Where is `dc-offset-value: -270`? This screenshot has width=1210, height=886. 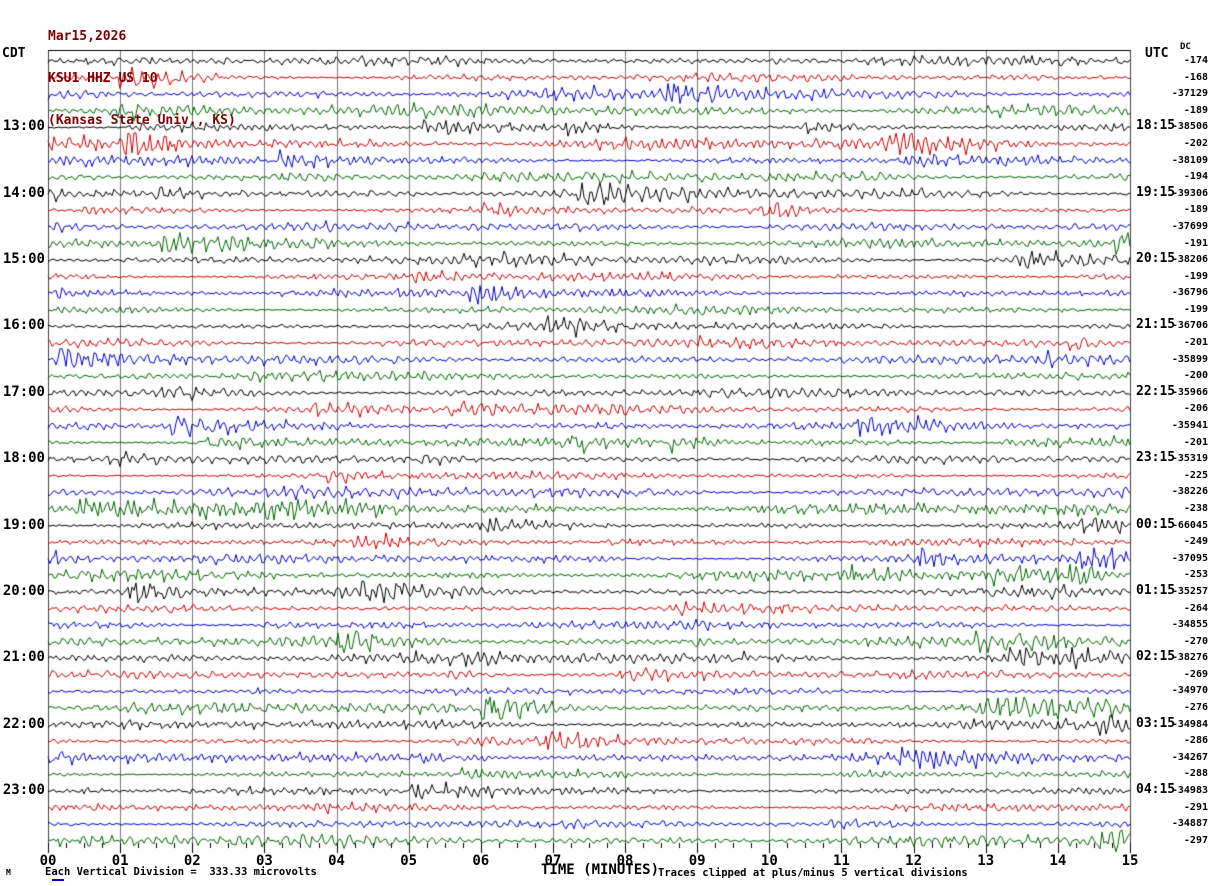 dc-offset-value: -270 is located at coordinates (1195, 641).